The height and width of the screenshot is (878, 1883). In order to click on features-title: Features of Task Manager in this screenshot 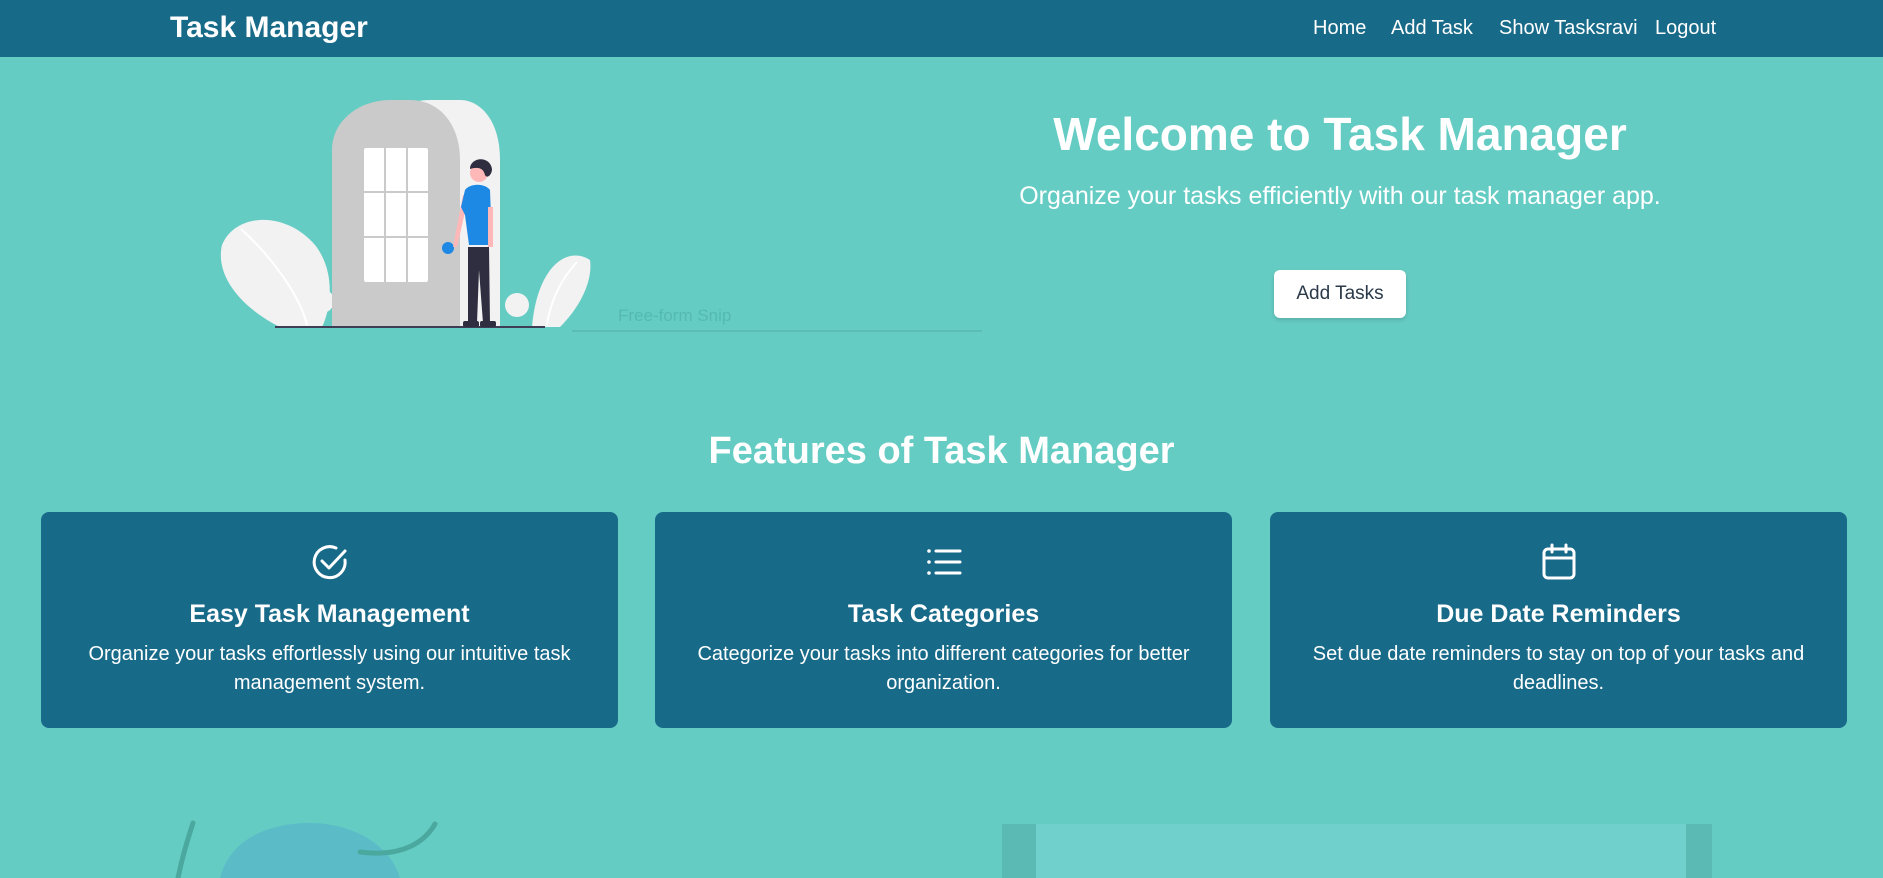, I will do `click(941, 451)`.